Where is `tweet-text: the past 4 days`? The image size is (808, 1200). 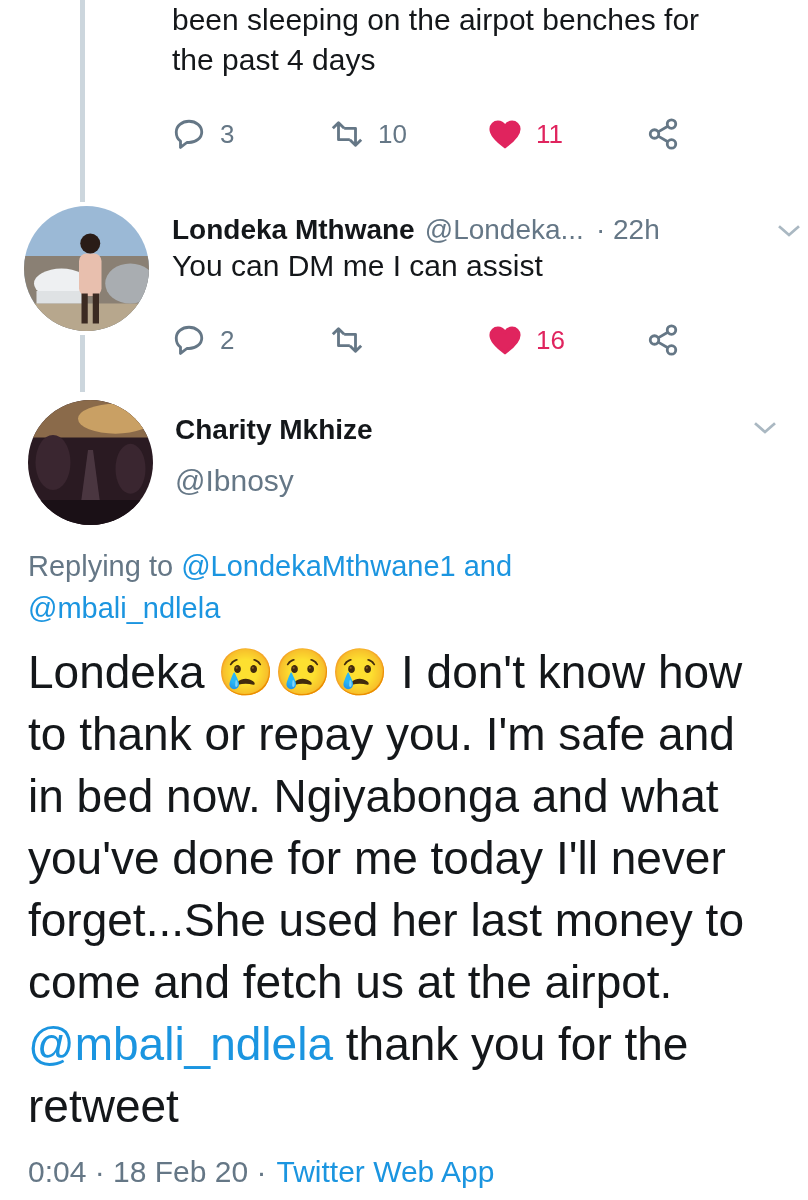
tweet-text: the past 4 days is located at coordinates (274, 60).